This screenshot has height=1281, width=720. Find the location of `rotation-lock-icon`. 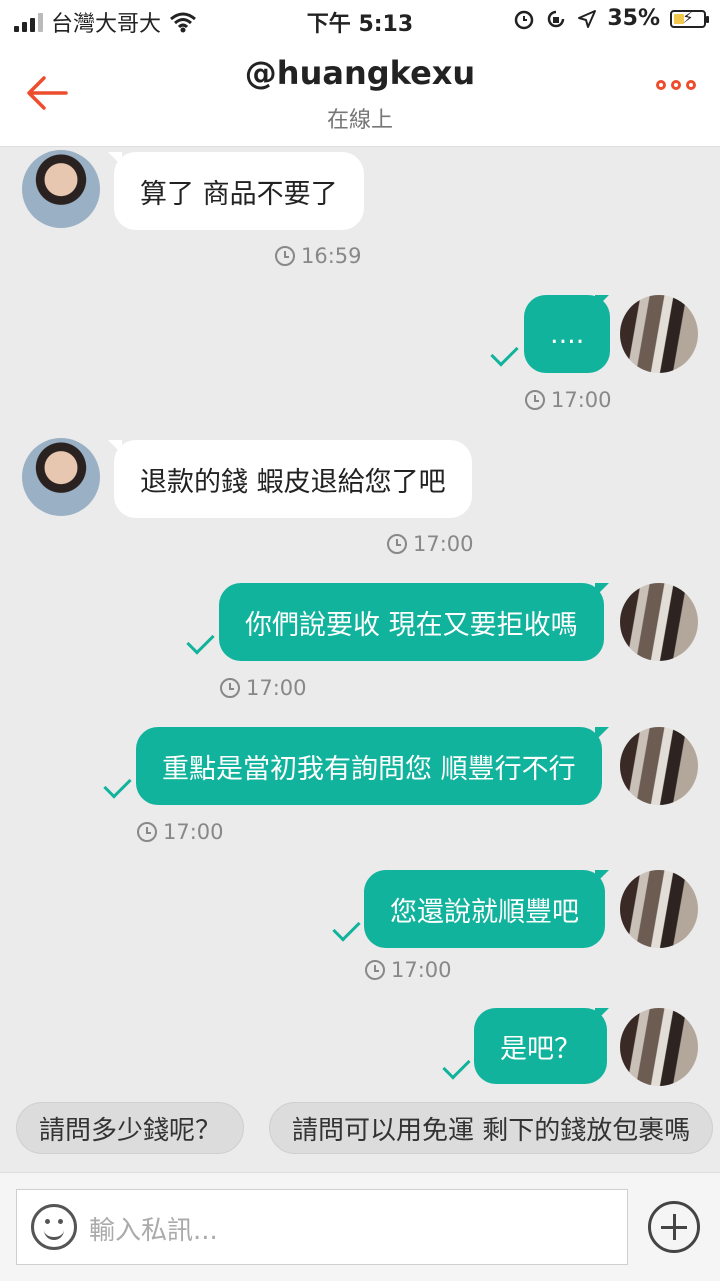

rotation-lock-icon is located at coordinates (556, 18).